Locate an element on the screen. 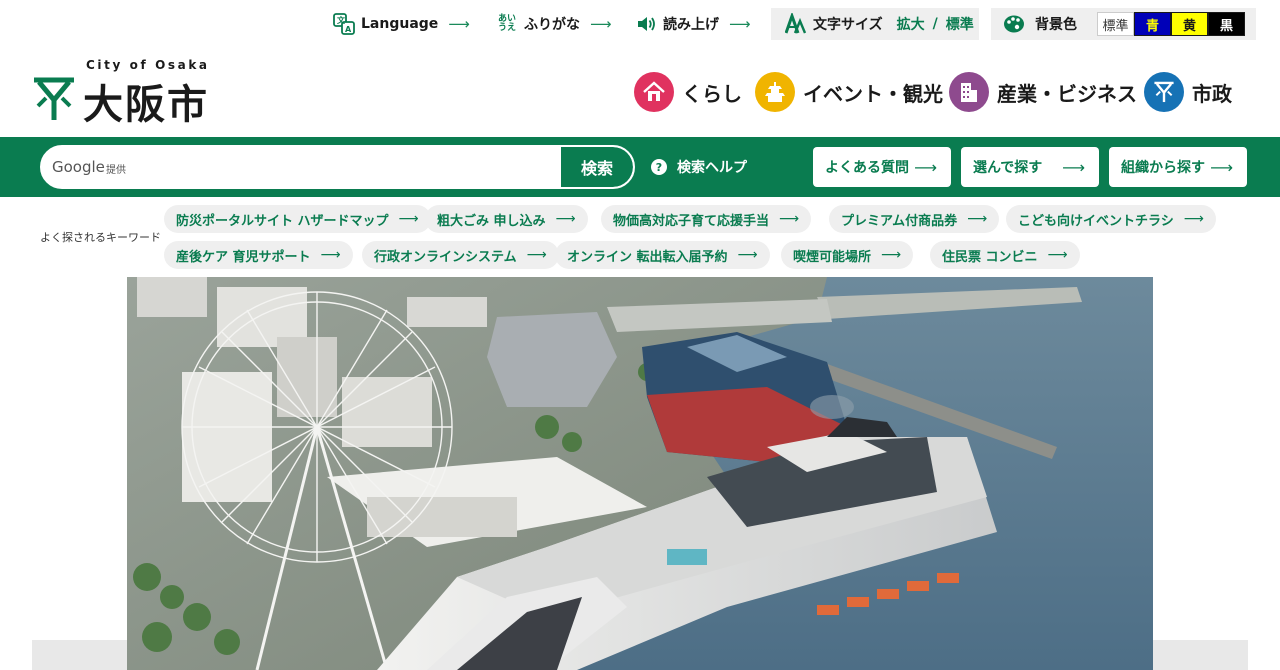  nav-business: 産業・ビジネス is located at coordinates (1043, 92).